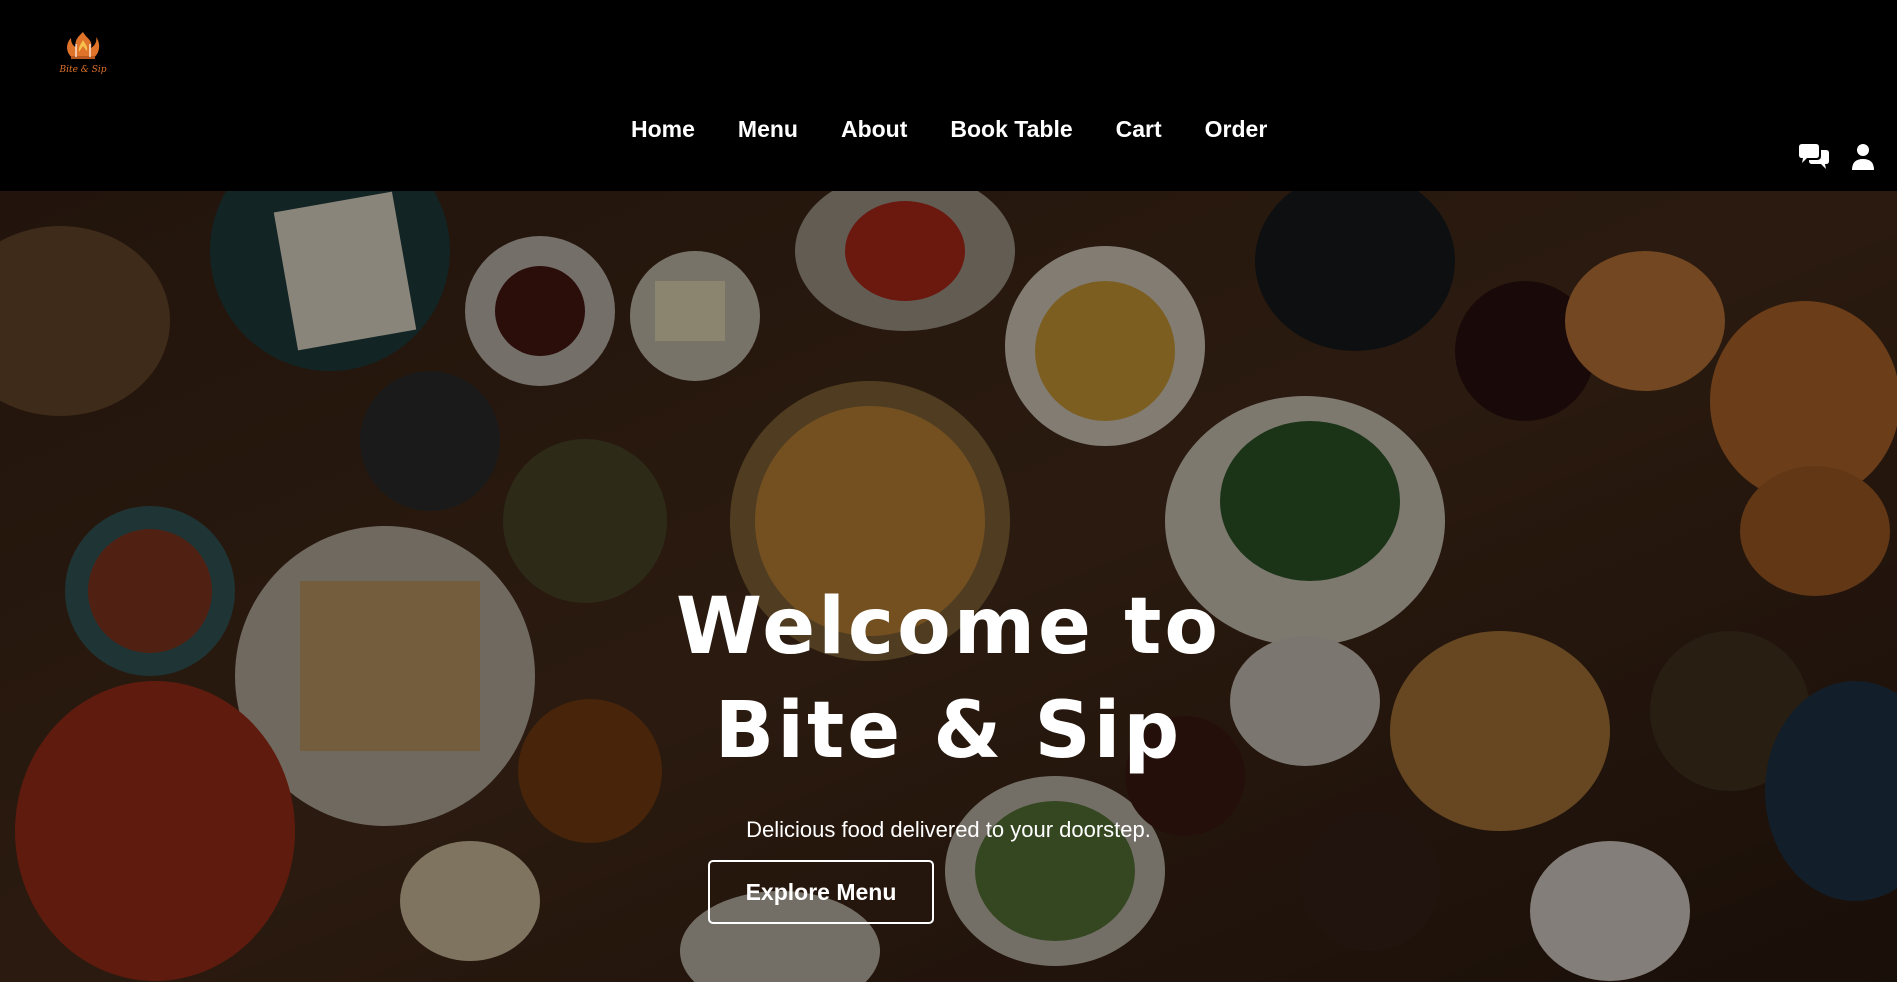 The image size is (1897, 982). What do you see at coordinates (768, 129) in the screenshot?
I see `nav-menu: Menu` at bounding box center [768, 129].